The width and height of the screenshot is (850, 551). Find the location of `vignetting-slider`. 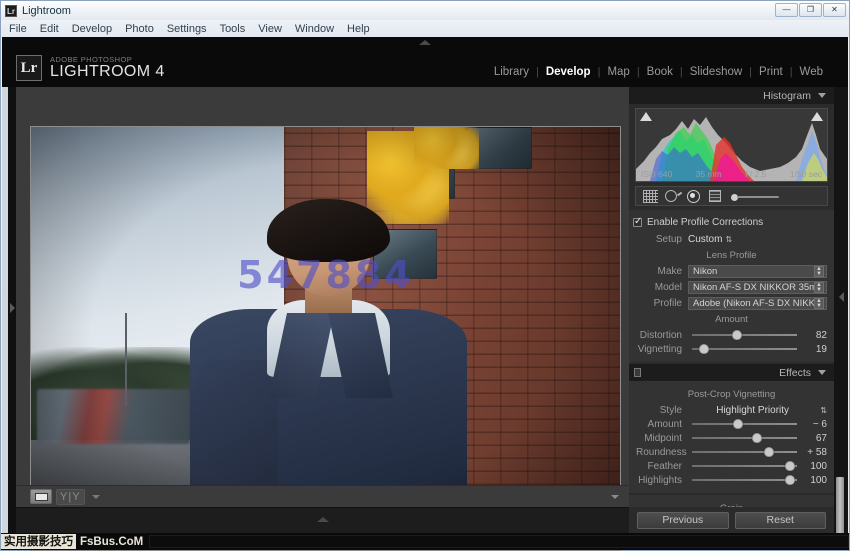

vignetting-slider is located at coordinates (744, 349).